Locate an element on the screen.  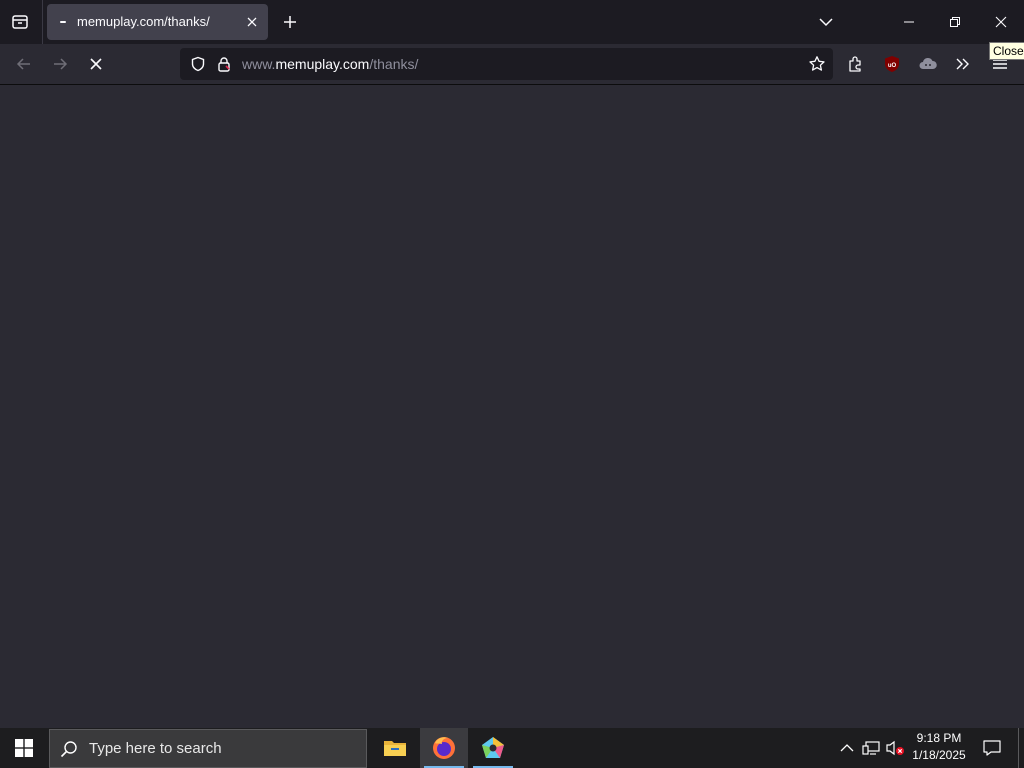
app-pentagon-icon is located at coordinates (493, 748).